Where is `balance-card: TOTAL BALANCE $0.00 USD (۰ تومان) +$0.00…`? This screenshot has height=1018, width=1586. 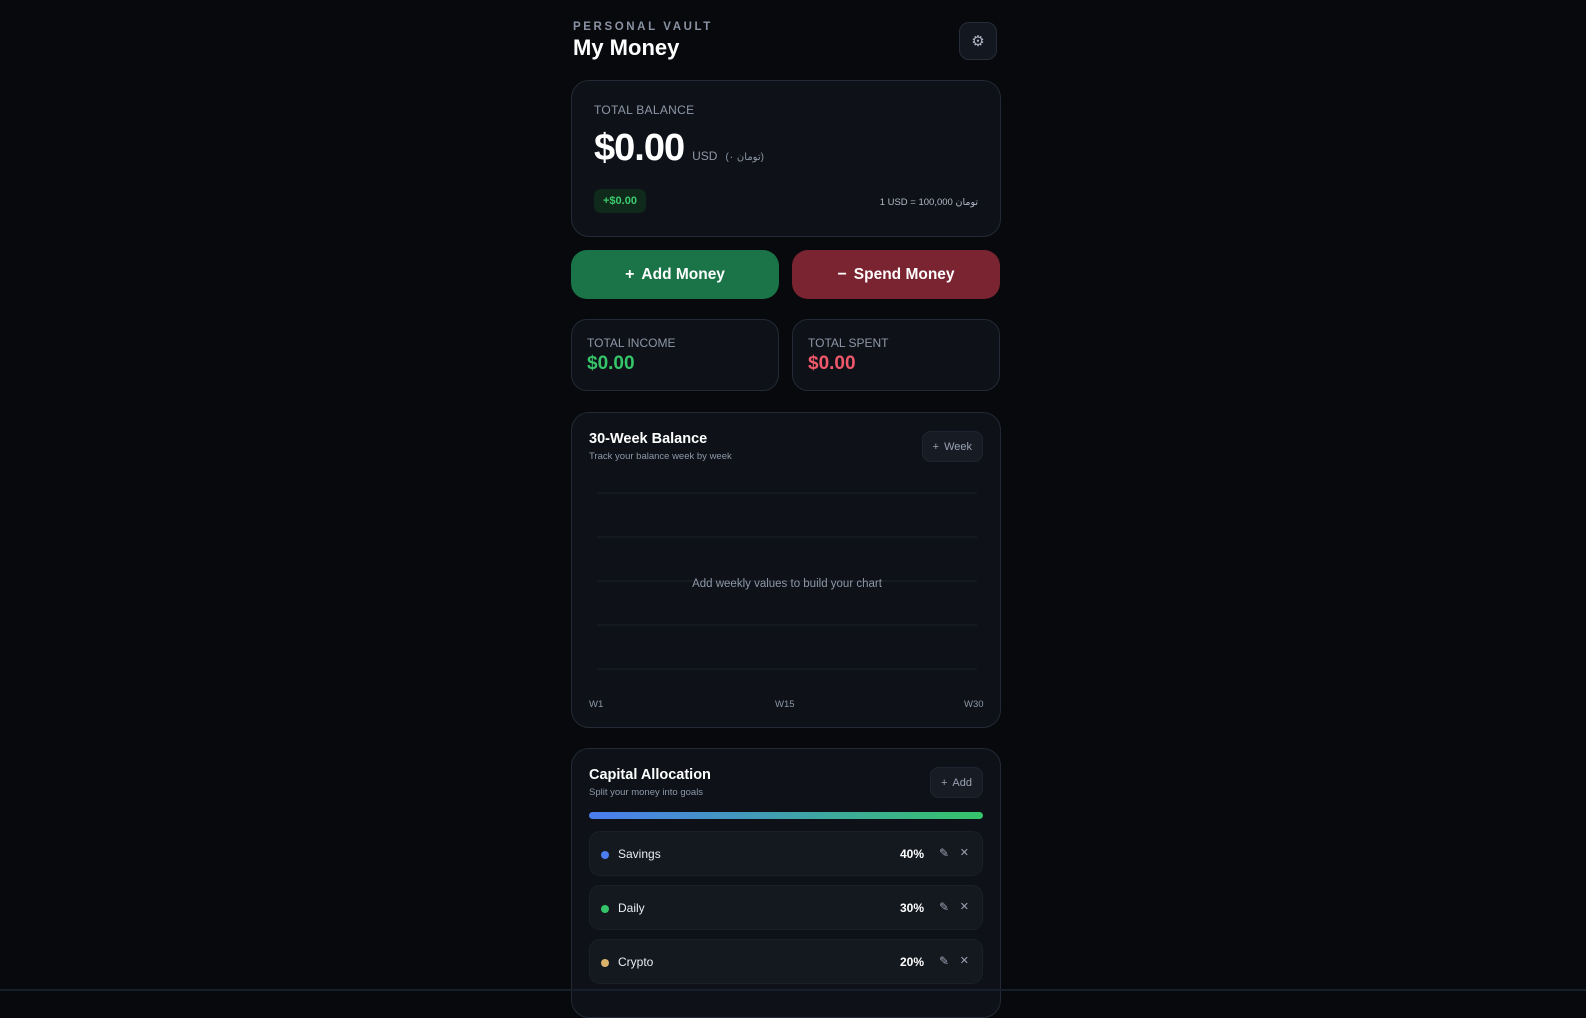 balance-card: TOTAL BALANCE $0.00 USD (۰ تومان) +$0.00… is located at coordinates (786, 158).